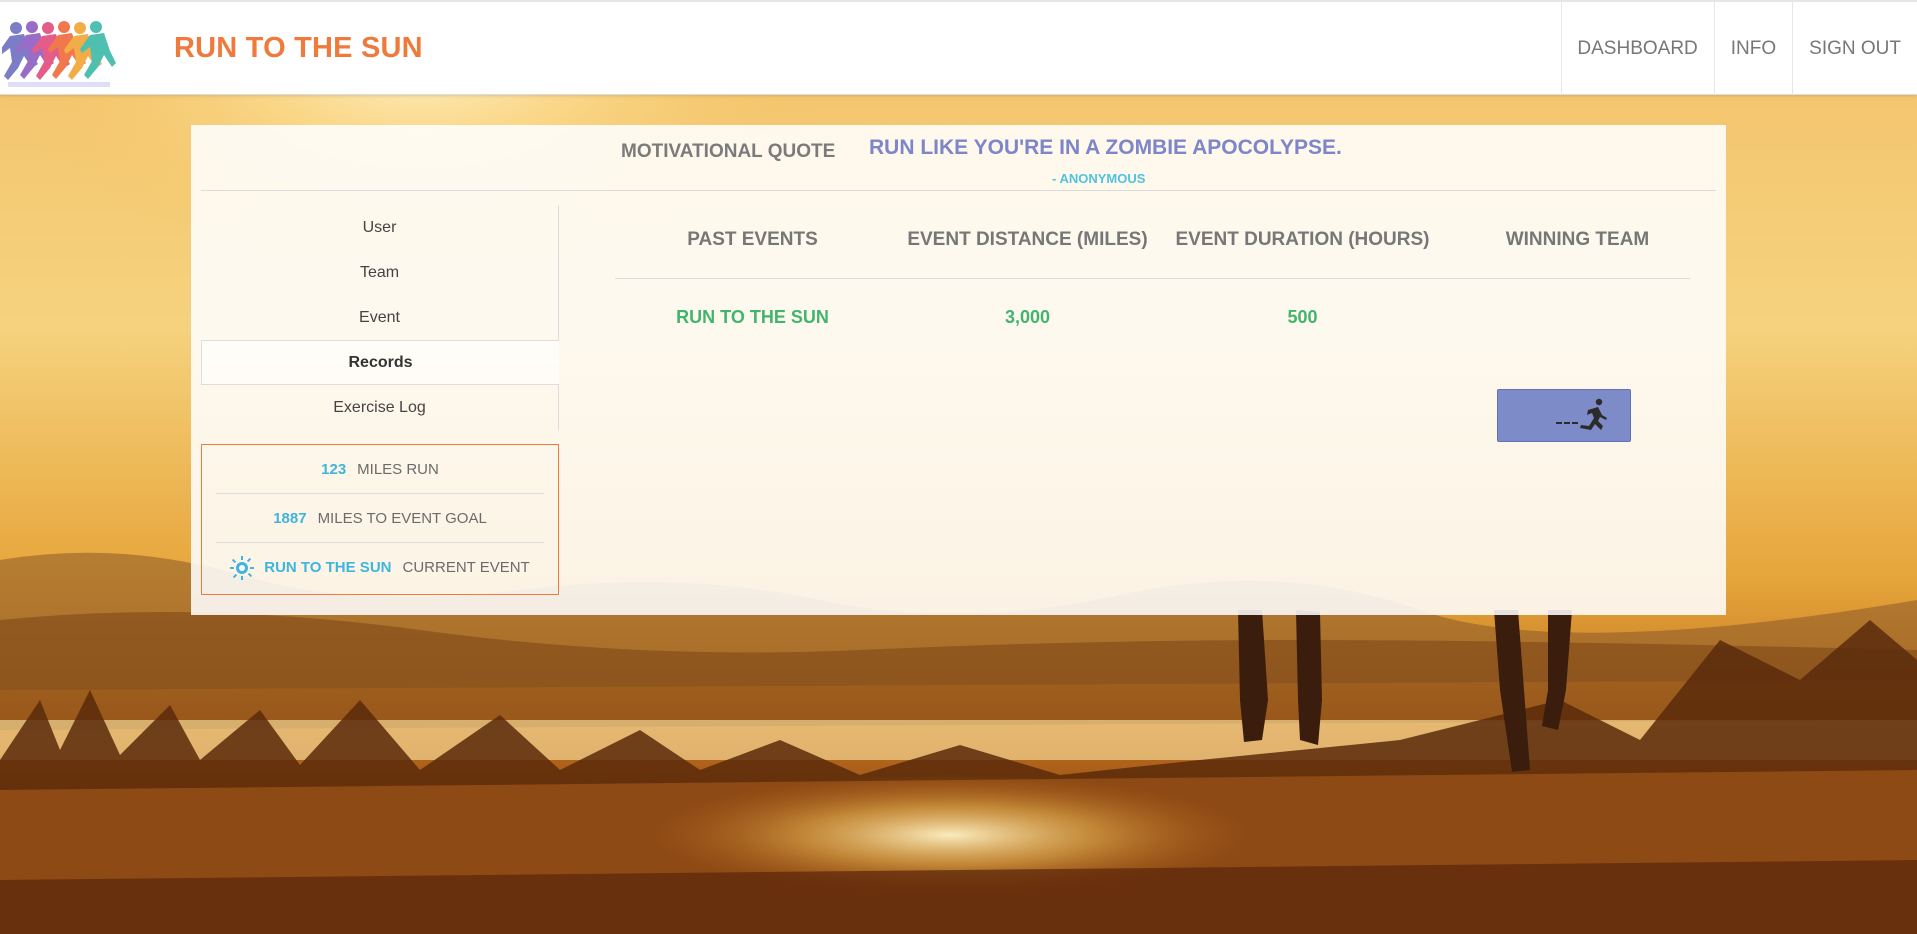  Describe the element at coordinates (402, 518) in the screenshot. I see `miles-to-goal-label: MILES TO EVENT GOAL` at that location.